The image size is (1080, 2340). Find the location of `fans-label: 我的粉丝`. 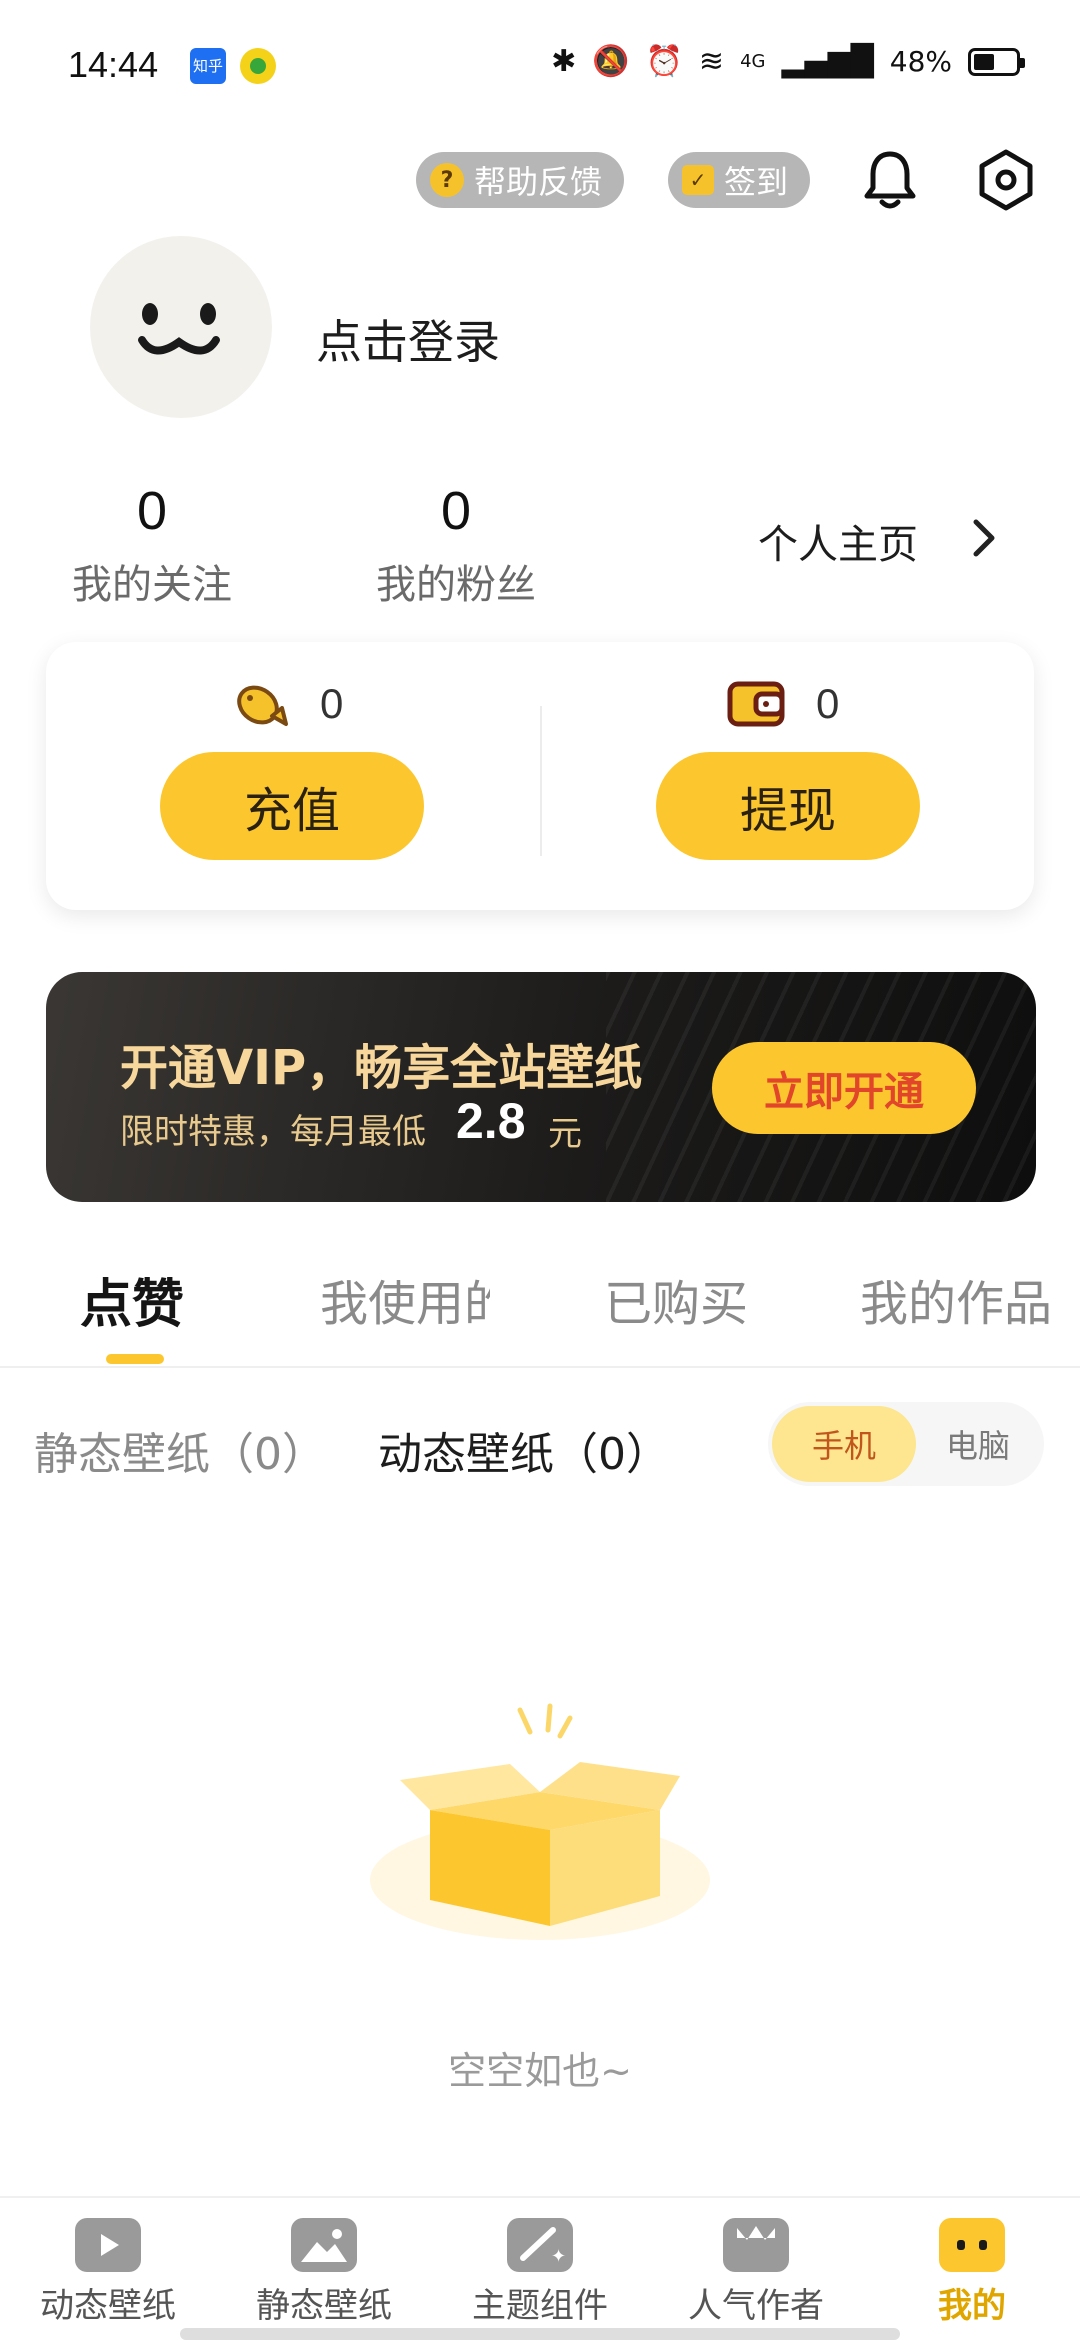

fans-label: 我的粉丝 is located at coordinates (456, 581).